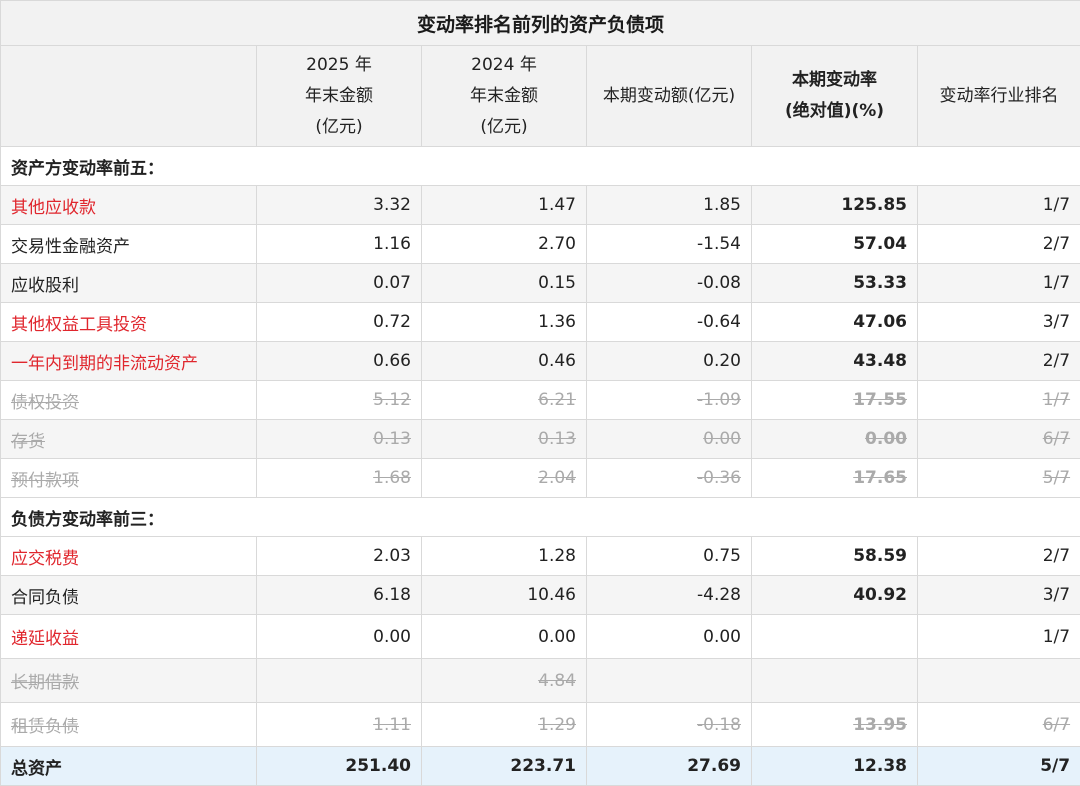 The height and width of the screenshot is (786, 1080). What do you see at coordinates (835, 400) in the screenshot?
I see `cell-rate: 17.55` at bounding box center [835, 400].